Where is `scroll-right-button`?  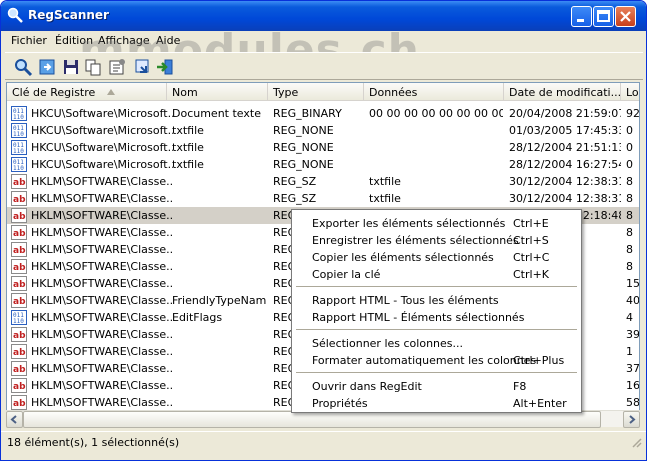 scroll-right-button is located at coordinates (631, 419).